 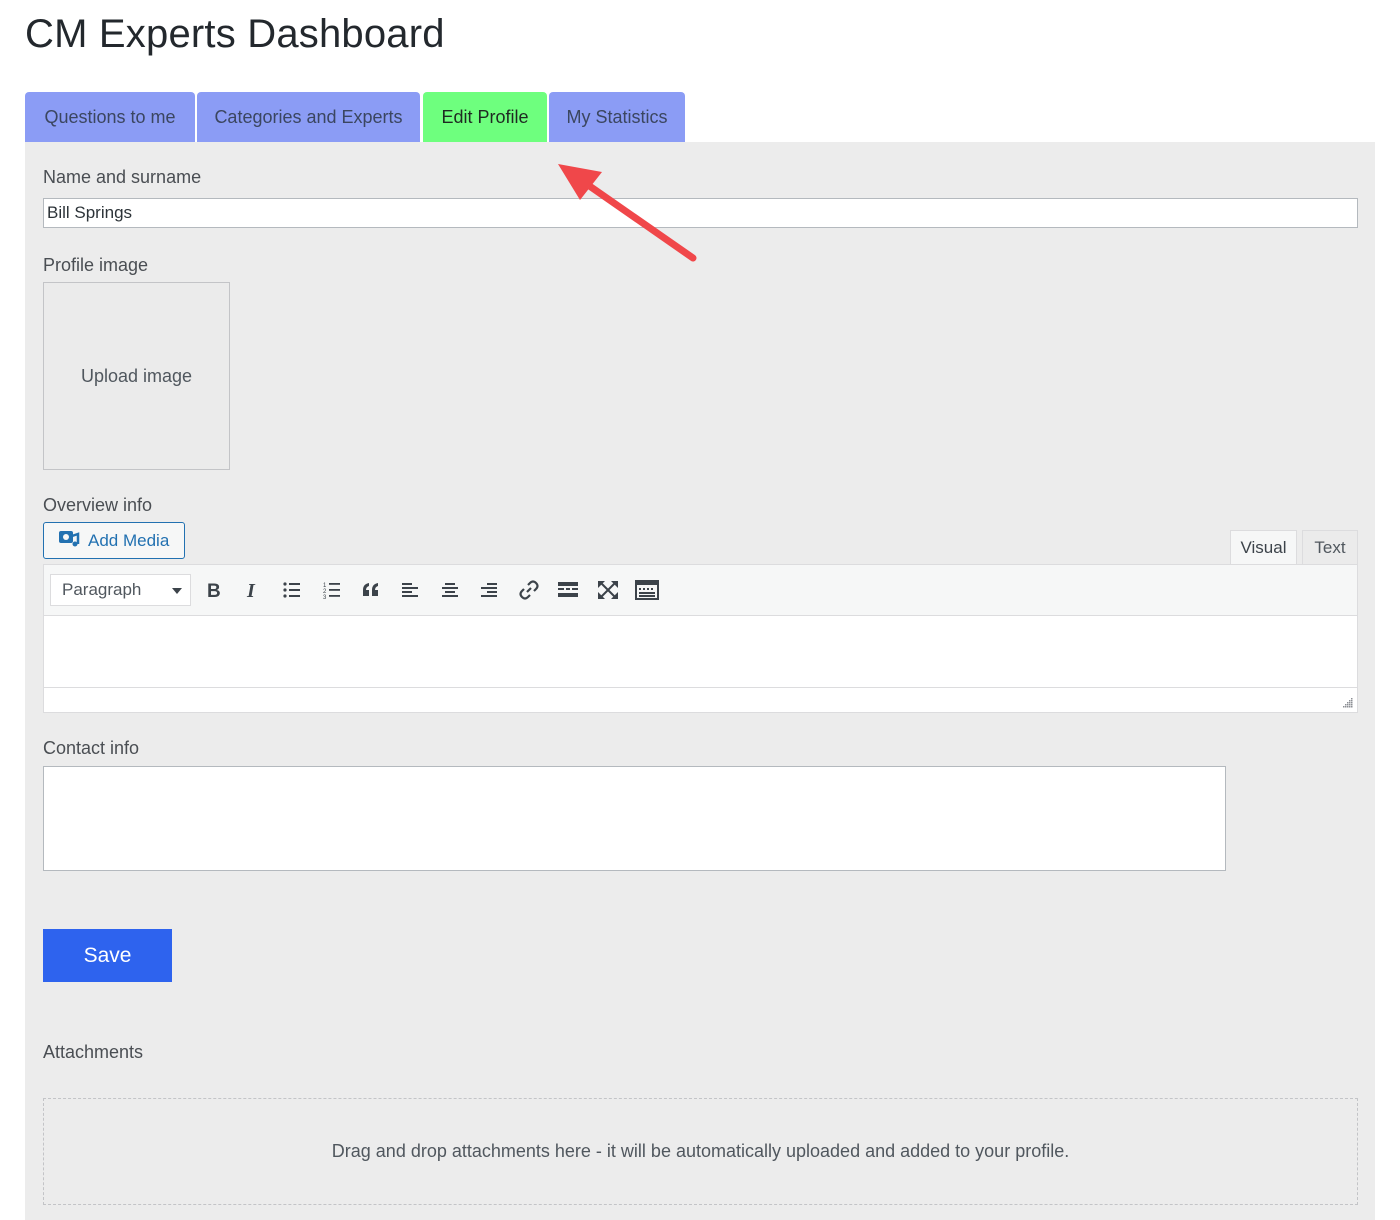 What do you see at coordinates (1263, 547) in the screenshot?
I see `editor-visual-tab: Visual` at bounding box center [1263, 547].